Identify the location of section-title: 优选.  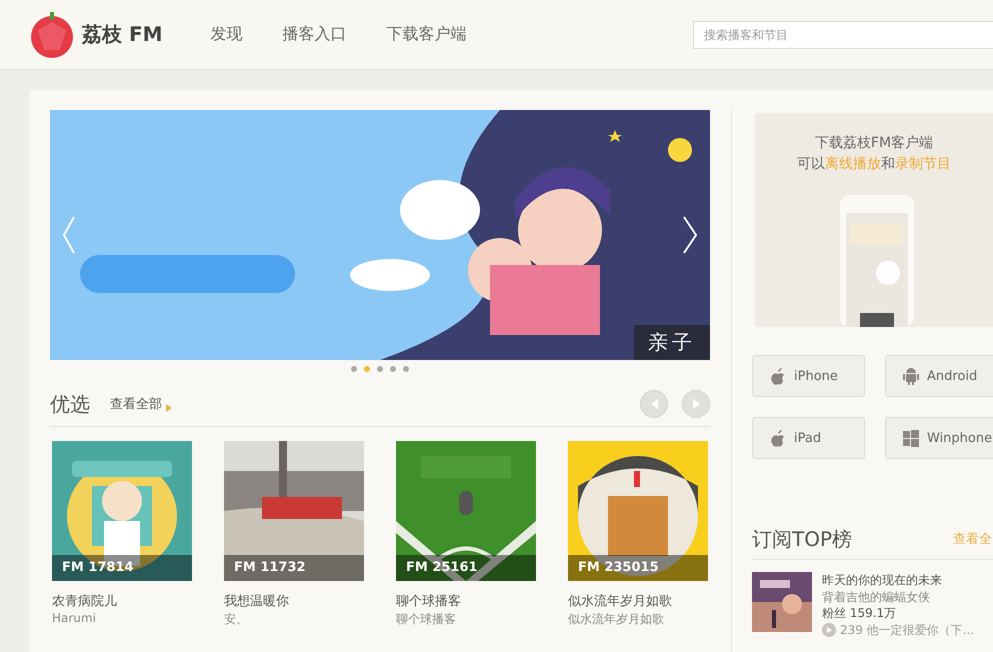
(70, 404).